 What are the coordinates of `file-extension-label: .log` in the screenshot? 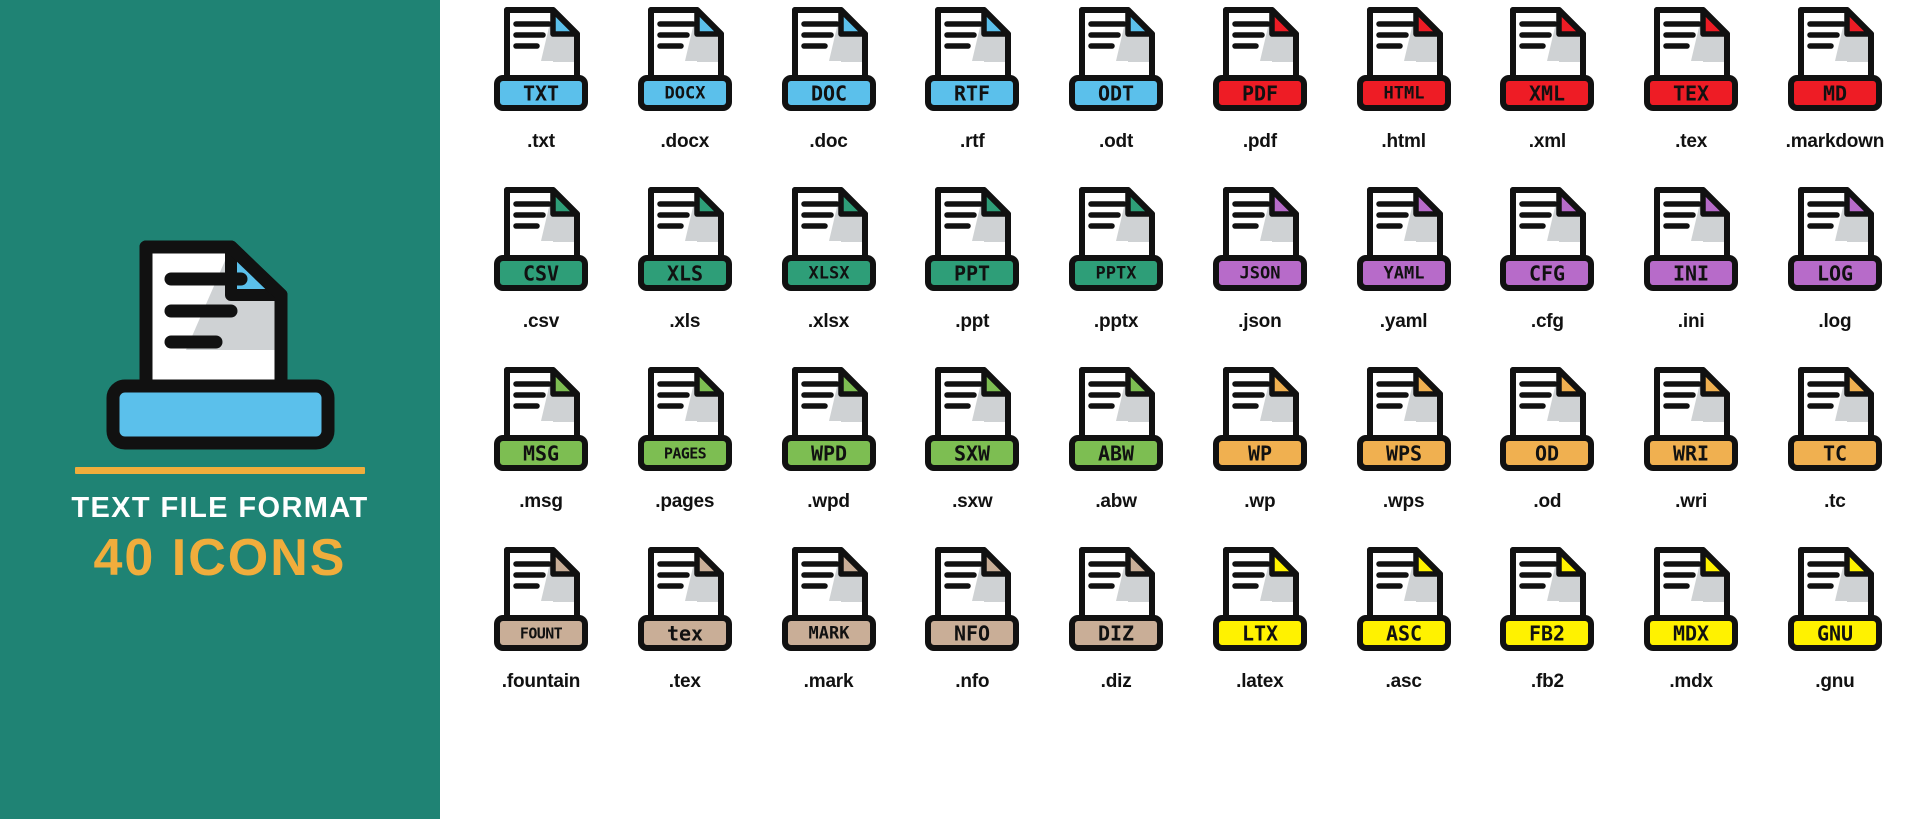 It's located at (1835, 321).